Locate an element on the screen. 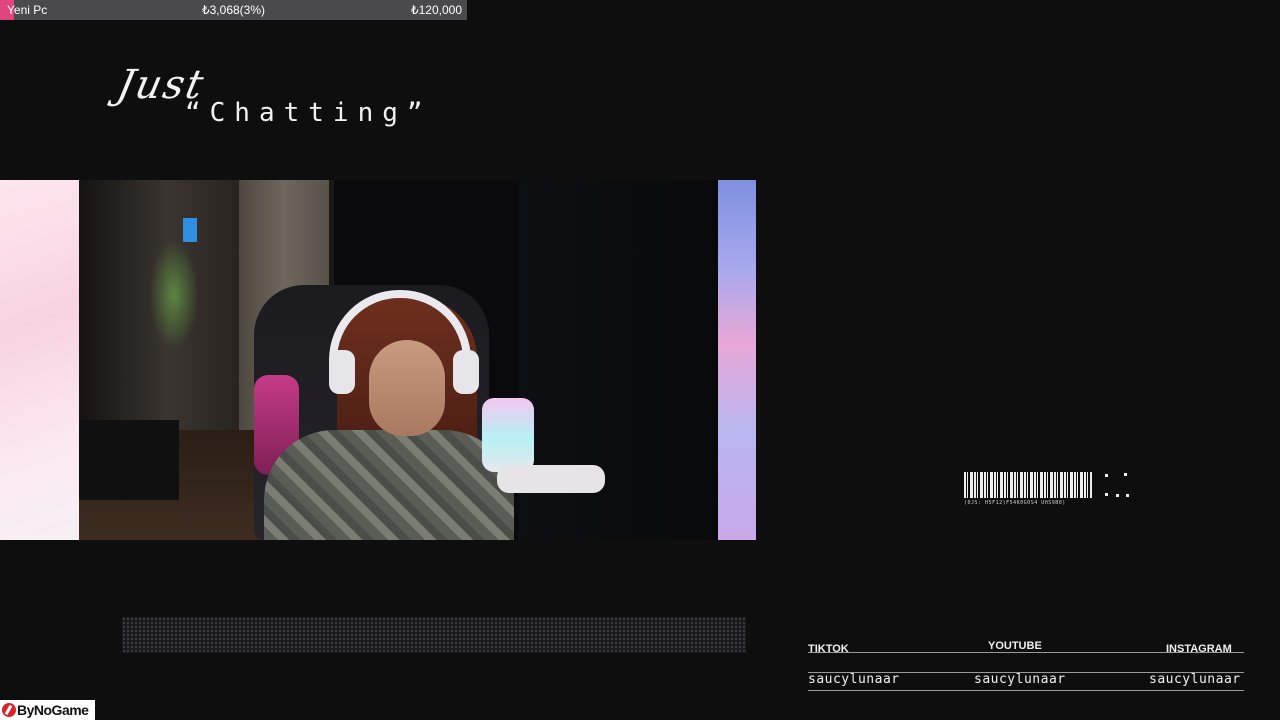 The image size is (1280, 720). social-label-youtube: YOUTUBE is located at coordinates (1015, 646).